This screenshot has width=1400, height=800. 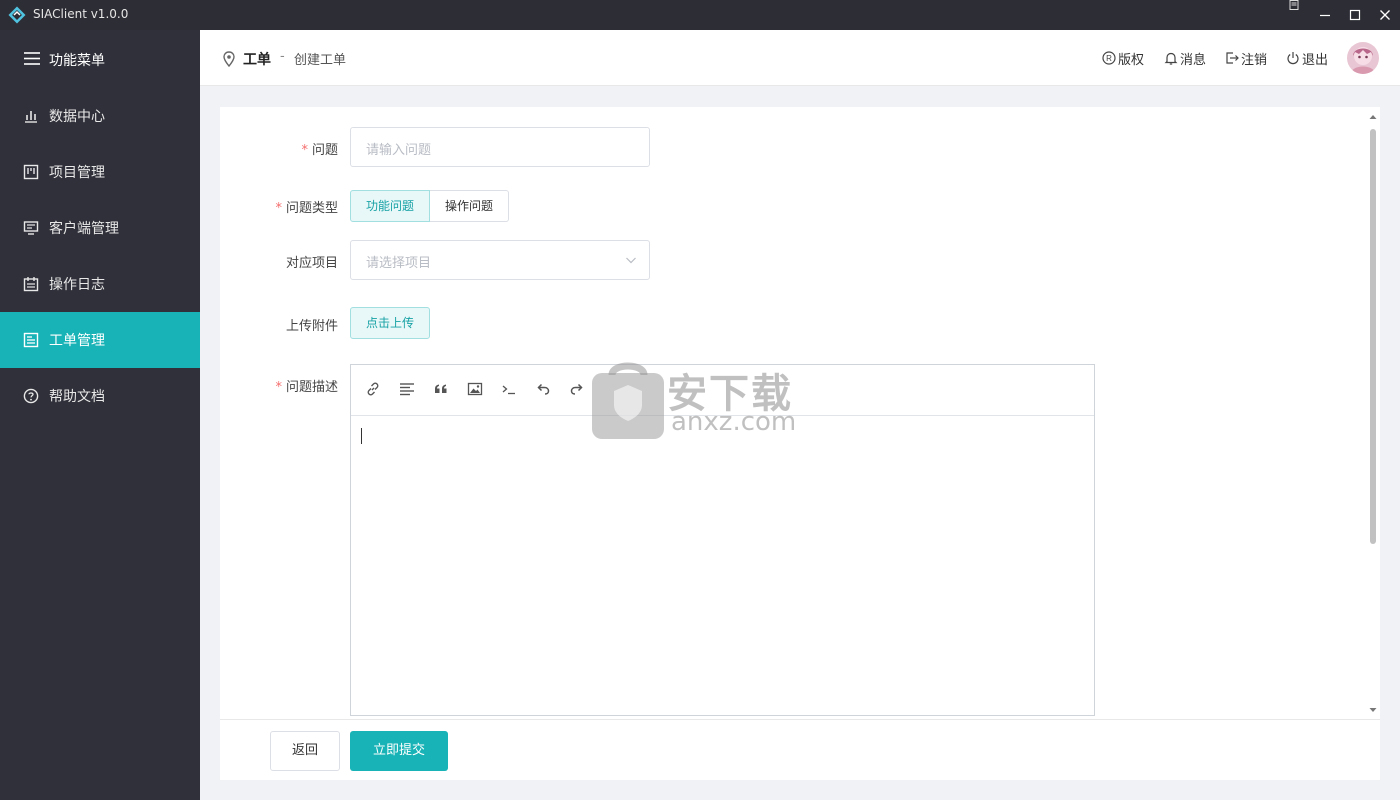 I want to click on bell-icon, so click(x=1171, y=58).